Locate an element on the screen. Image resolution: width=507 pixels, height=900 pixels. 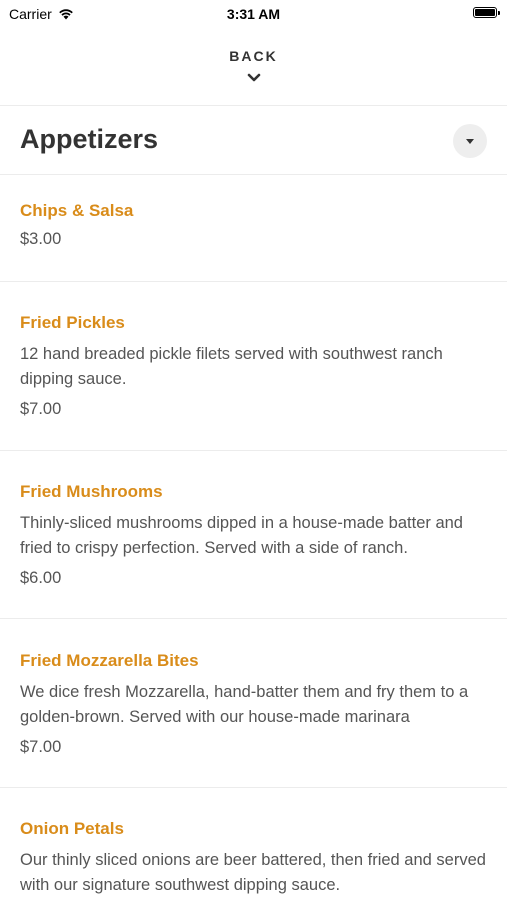
item-price: $3.00 is located at coordinates (41, 239).